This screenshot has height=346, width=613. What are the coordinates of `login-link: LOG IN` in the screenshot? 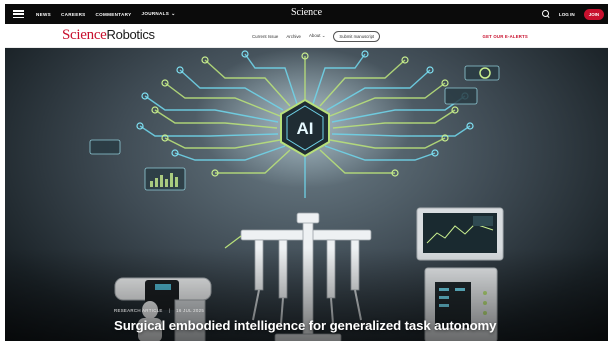 It's located at (567, 14).